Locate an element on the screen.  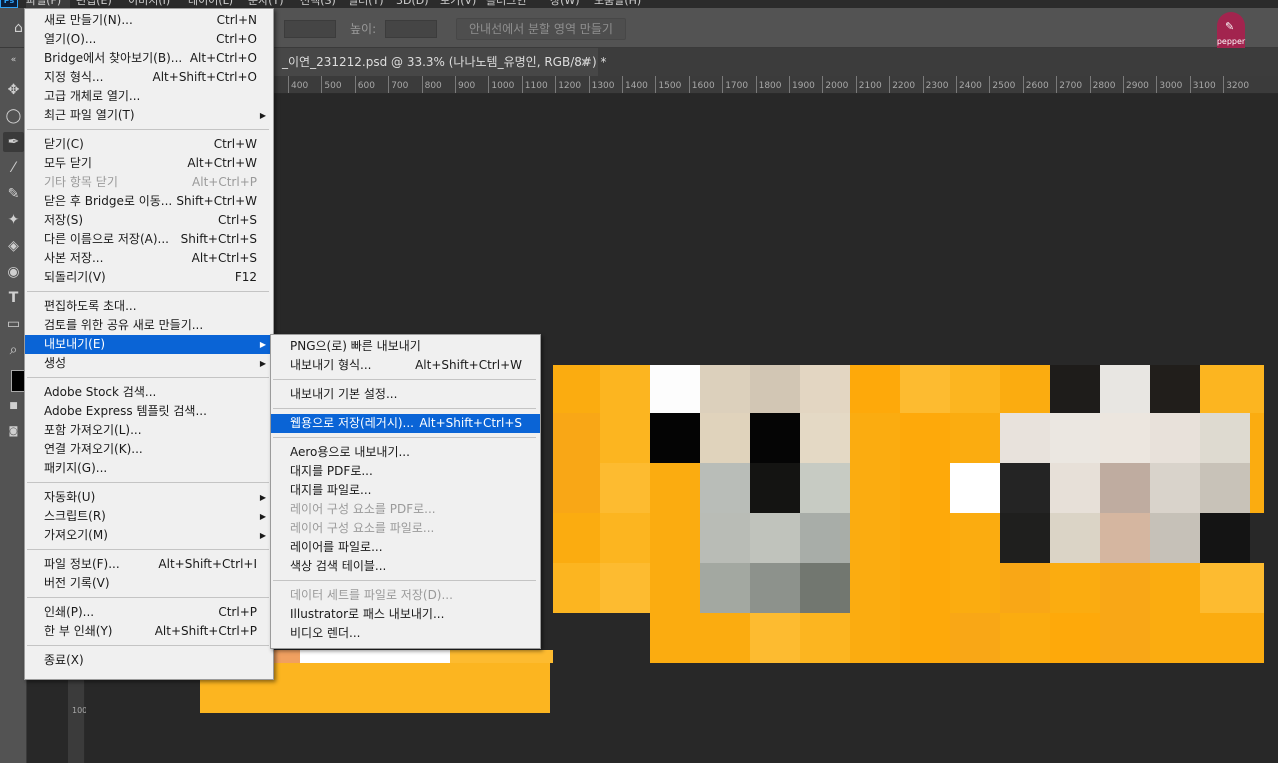
move-tool-icon: ✥ is located at coordinates (13, 90).